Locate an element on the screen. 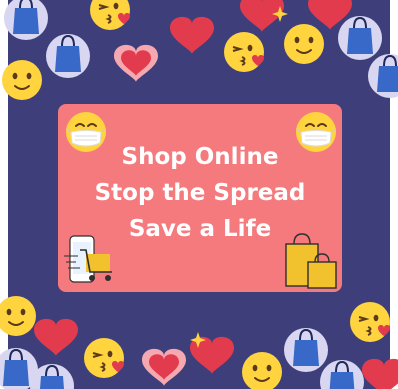 This screenshot has width=398, height=389. message-line-3: Save a Life is located at coordinates (200, 229).